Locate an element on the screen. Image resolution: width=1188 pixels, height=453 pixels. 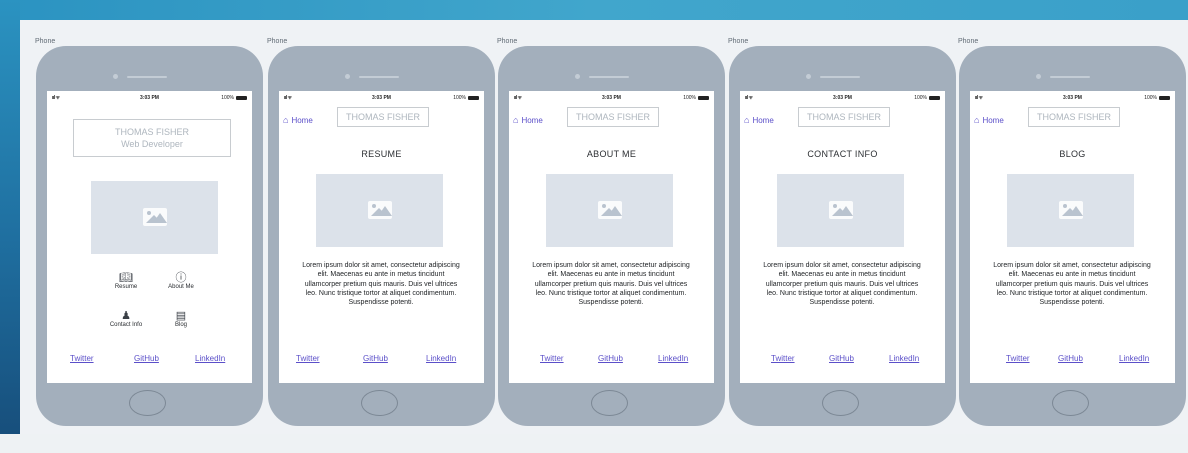
book-icon: 📖︎ is located at coordinates (126, 278).